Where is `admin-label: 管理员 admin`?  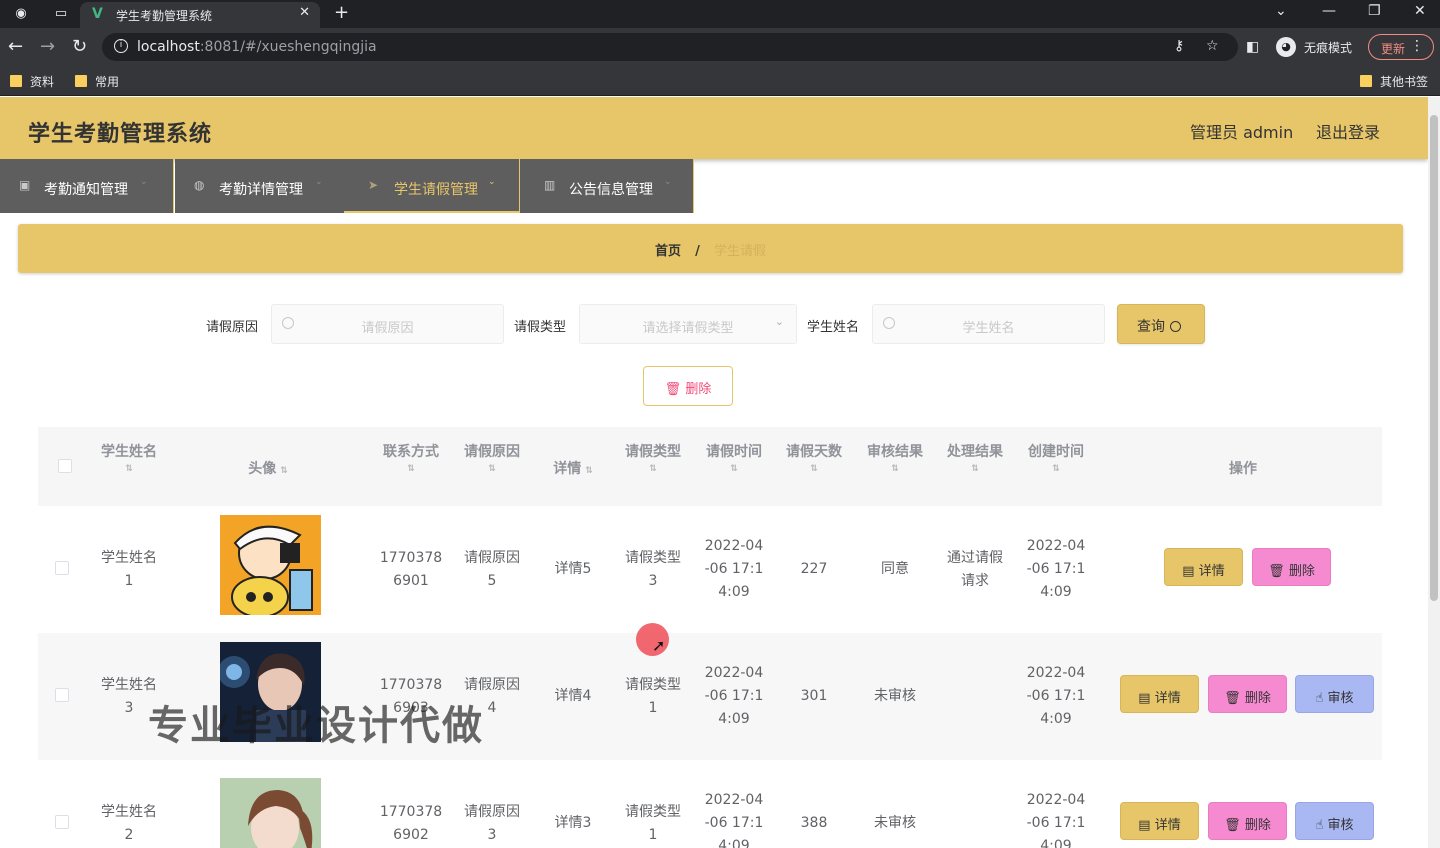
admin-label: 管理员 admin is located at coordinates (1242, 132).